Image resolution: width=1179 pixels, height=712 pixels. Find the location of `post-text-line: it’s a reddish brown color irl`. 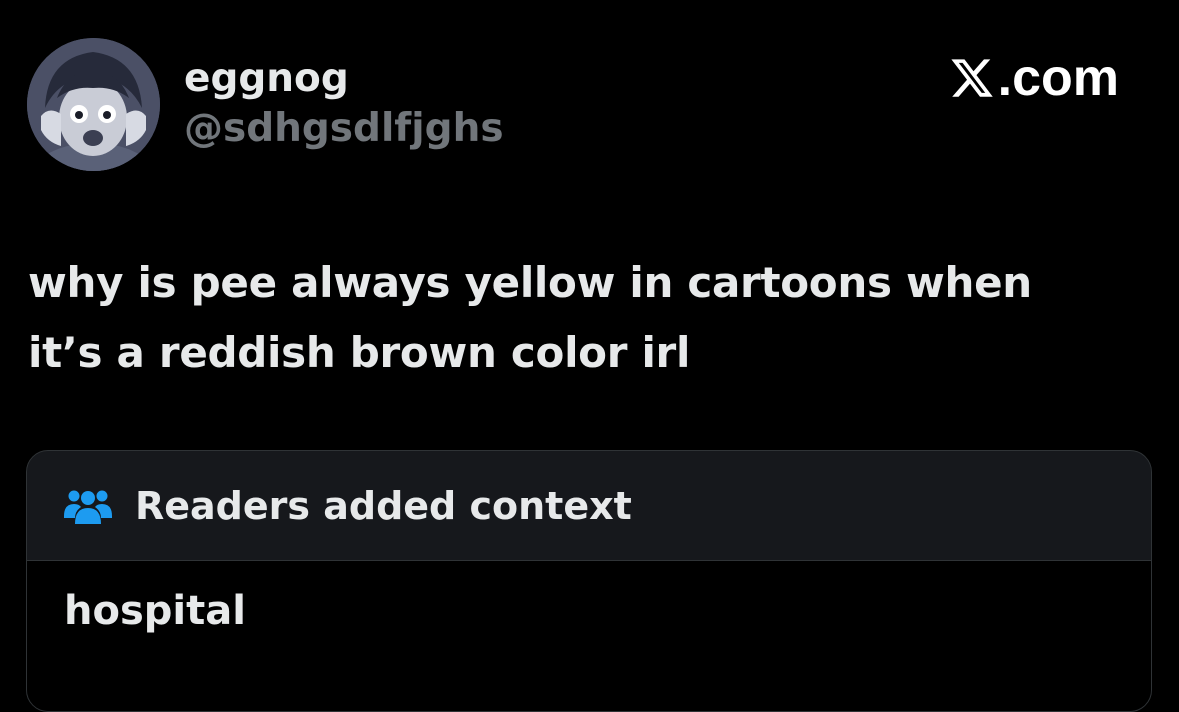

post-text-line: it’s a reddish brown color irl is located at coordinates (359, 352).